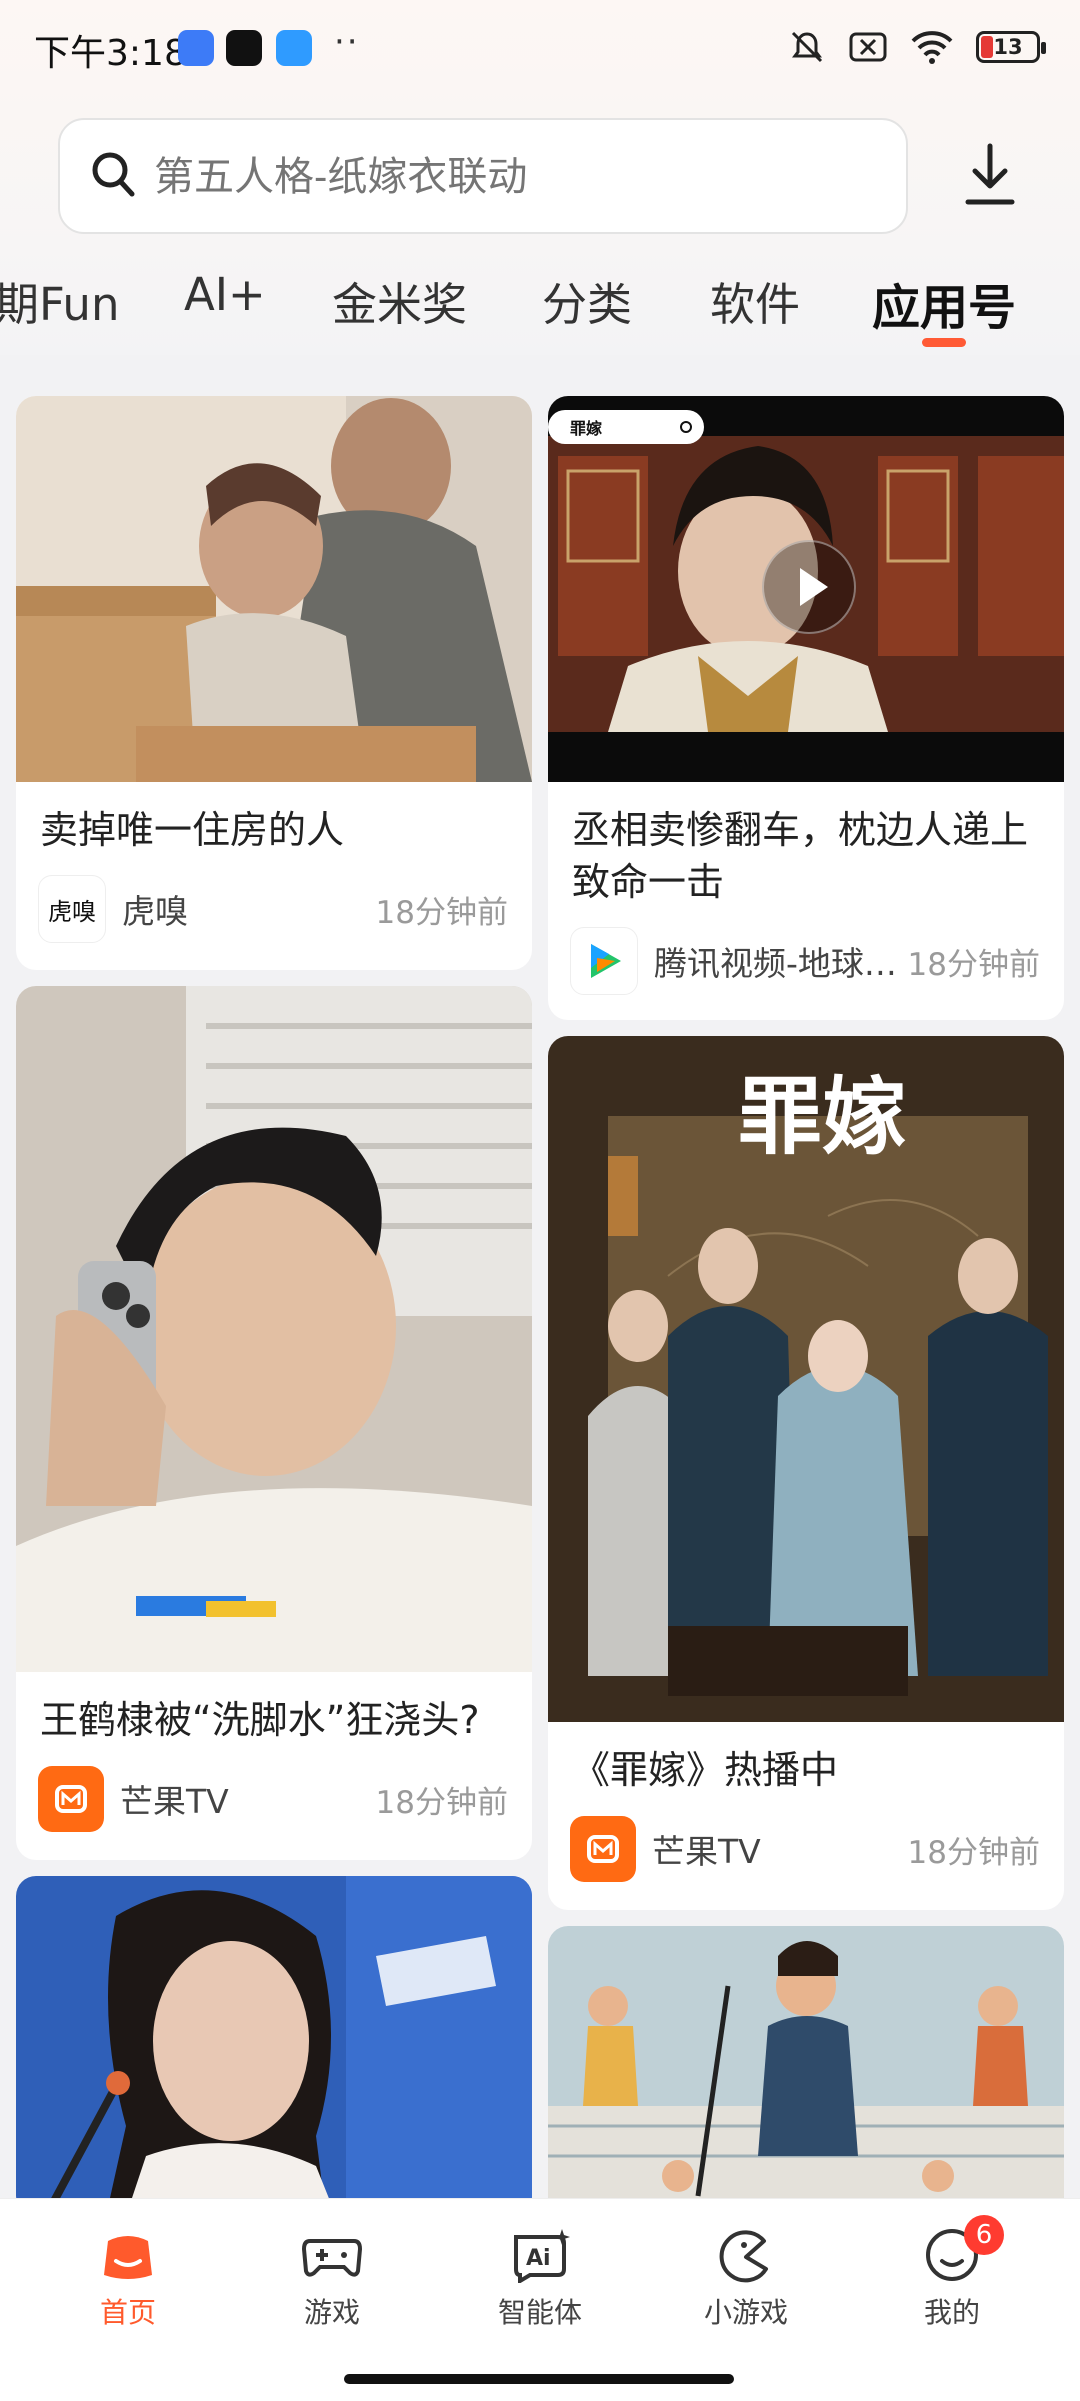  I want to click on notification-app-icon, so click(196, 48).